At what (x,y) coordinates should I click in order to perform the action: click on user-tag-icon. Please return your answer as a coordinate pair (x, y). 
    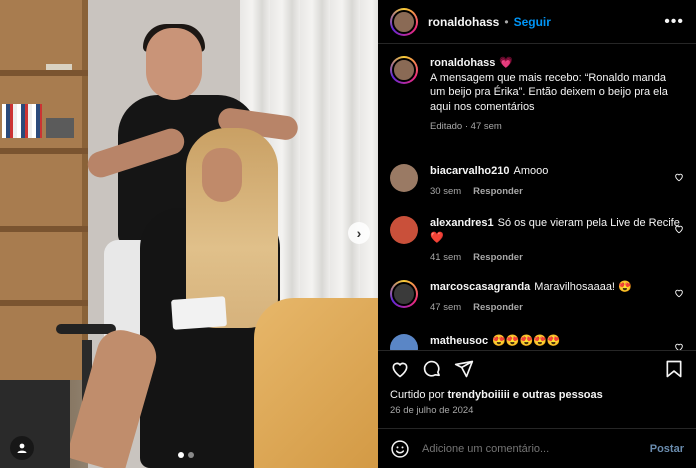
    Looking at the image, I should click on (22, 448).